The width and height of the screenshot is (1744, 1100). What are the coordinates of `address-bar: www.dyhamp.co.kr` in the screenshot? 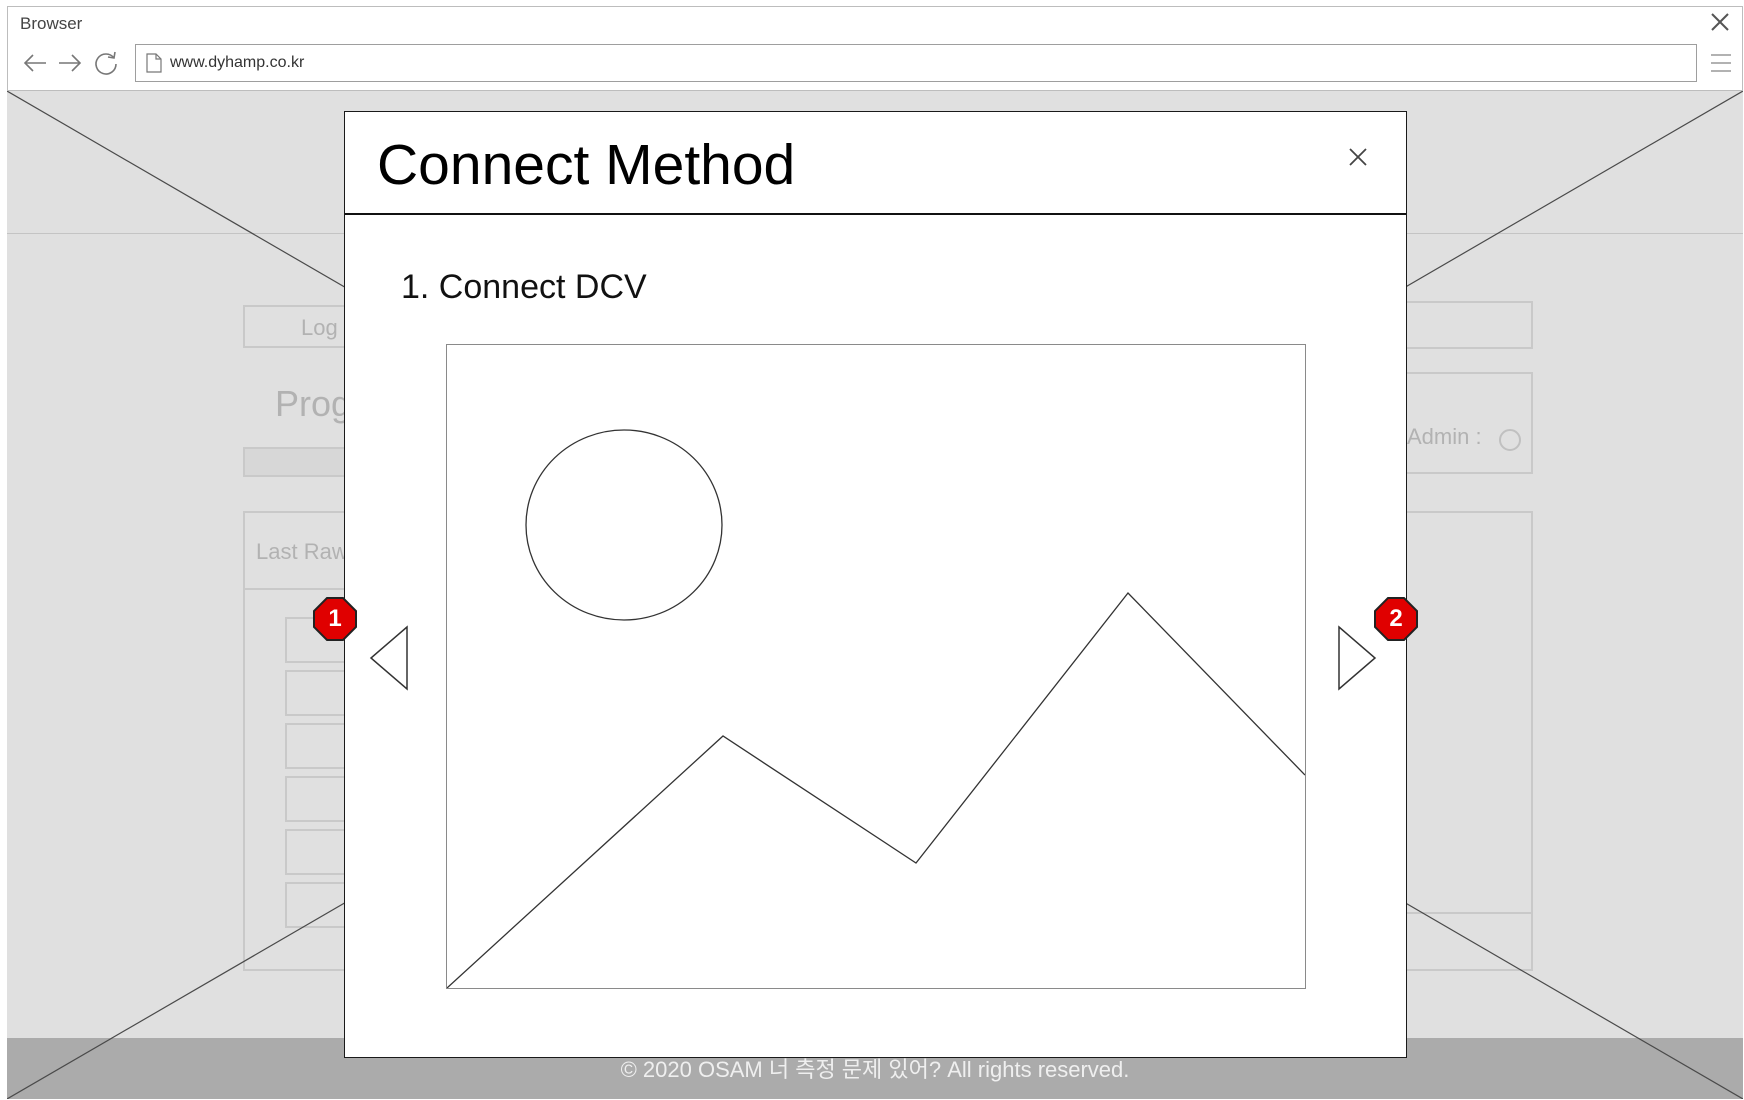 It's located at (916, 63).